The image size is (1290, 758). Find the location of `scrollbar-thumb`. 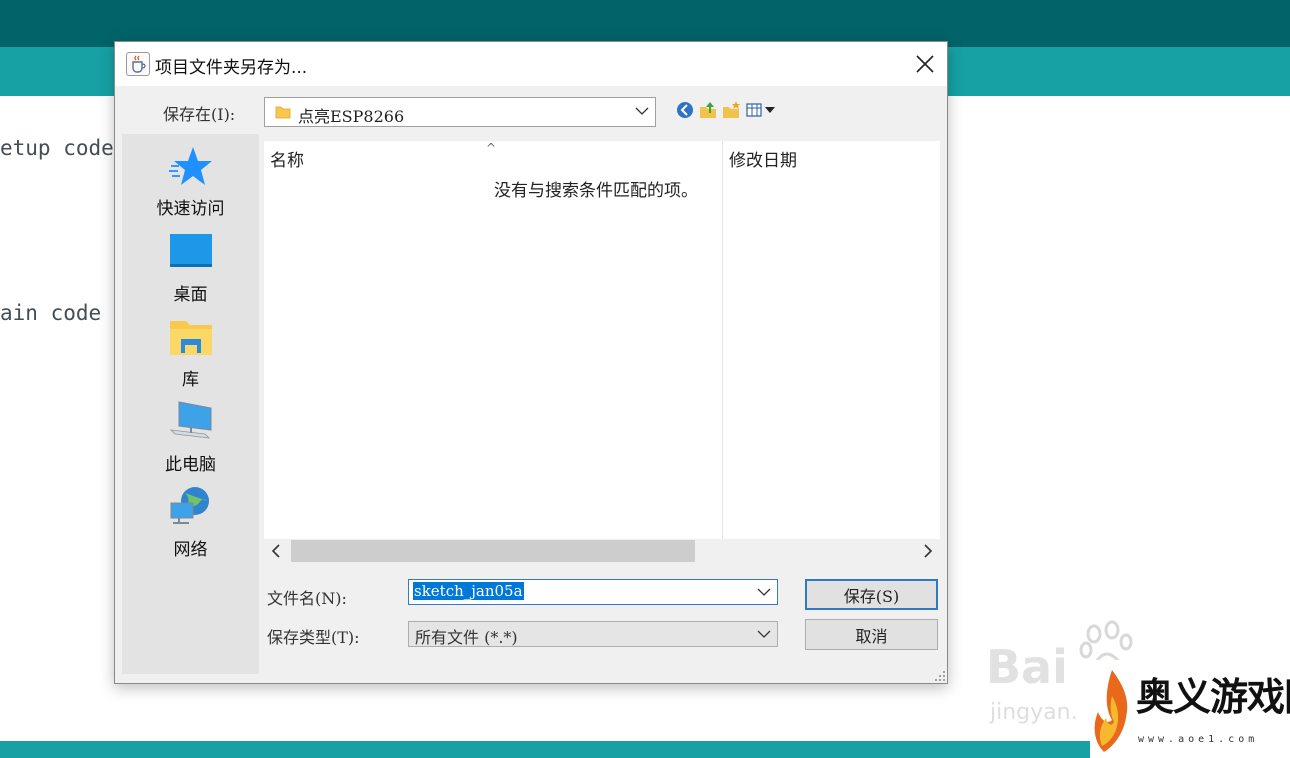

scrollbar-thumb is located at coordinates (493, 551).